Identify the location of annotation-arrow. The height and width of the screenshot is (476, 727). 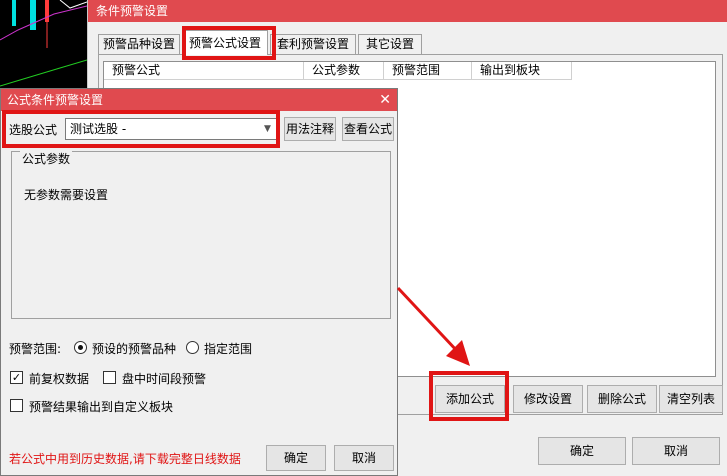
(433, 326).